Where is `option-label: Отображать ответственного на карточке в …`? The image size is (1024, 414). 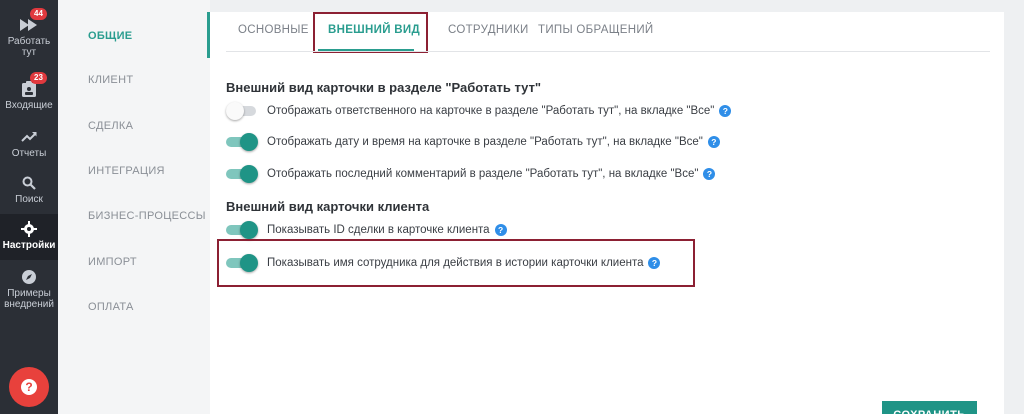 option-label: Отображать ответственного на карточке в … is located at coordinates (491, 111).